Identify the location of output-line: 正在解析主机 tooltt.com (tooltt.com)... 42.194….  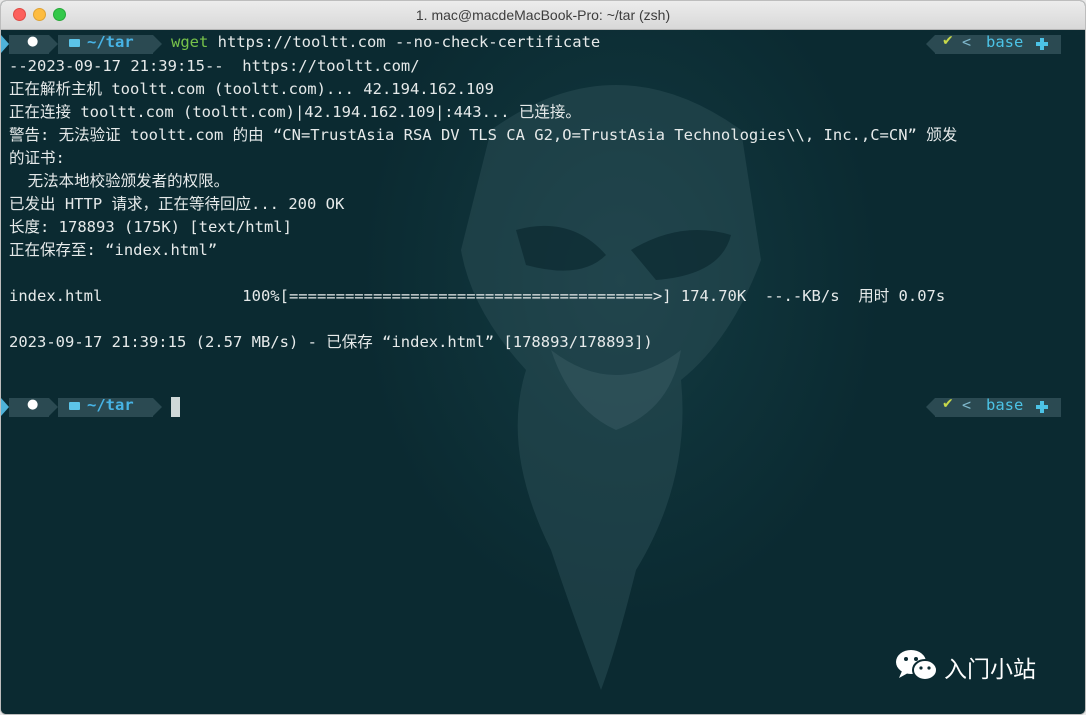
(251, 89).